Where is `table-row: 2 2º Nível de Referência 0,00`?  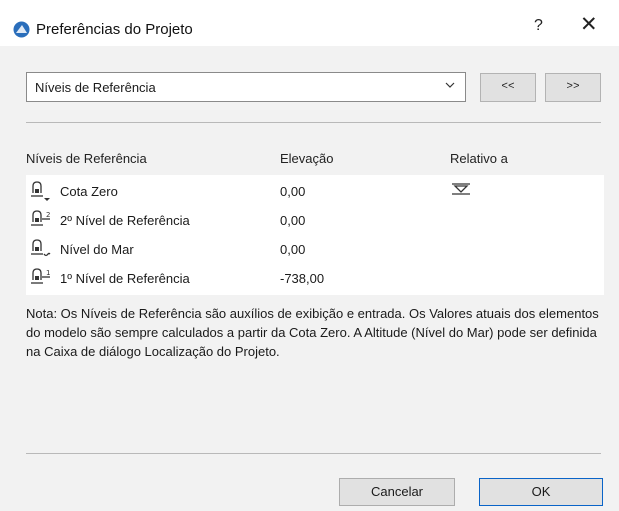 table-row: 2 2º Nível de Referência 0,00 is located at coordinates (315, 220).